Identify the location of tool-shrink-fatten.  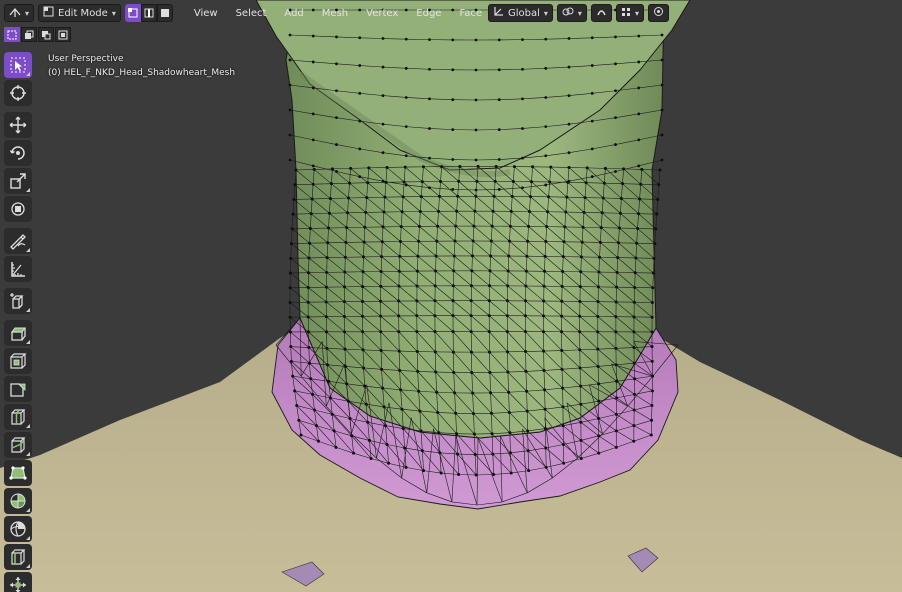
(18, 582).